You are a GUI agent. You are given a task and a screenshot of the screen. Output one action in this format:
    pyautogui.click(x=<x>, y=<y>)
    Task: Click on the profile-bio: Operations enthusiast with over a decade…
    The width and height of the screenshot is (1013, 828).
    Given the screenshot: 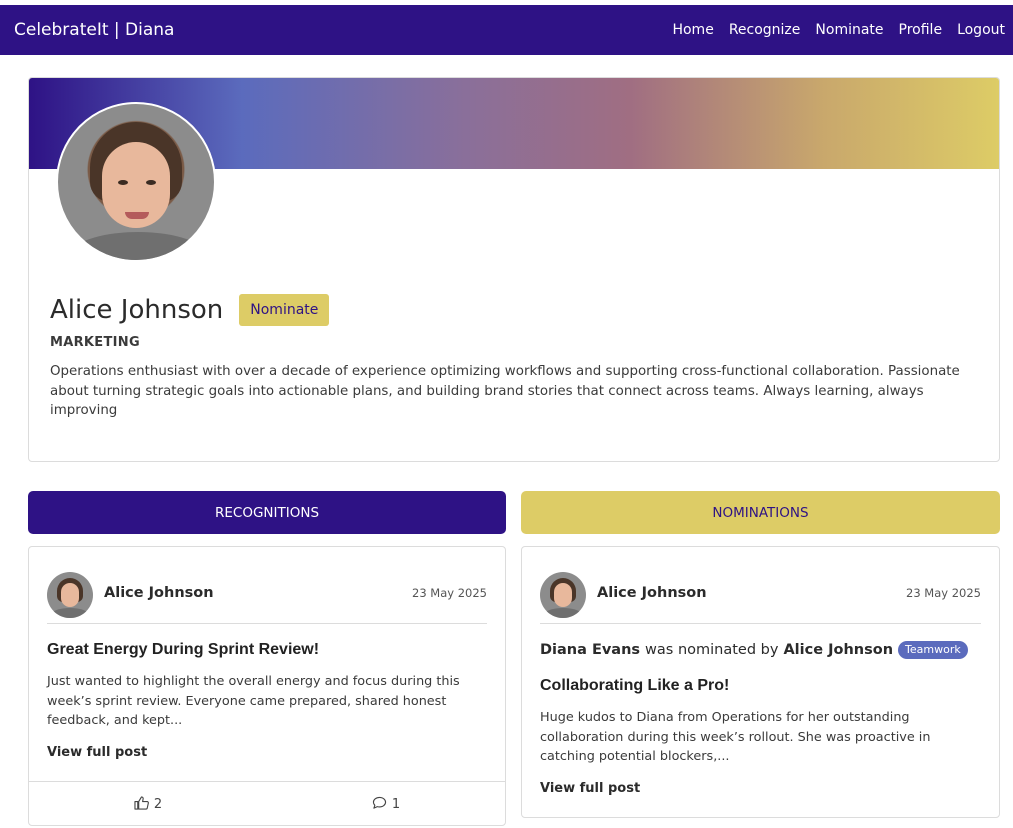 What is the action you would take?
    pyautogui.click(x=505, y=391)
    